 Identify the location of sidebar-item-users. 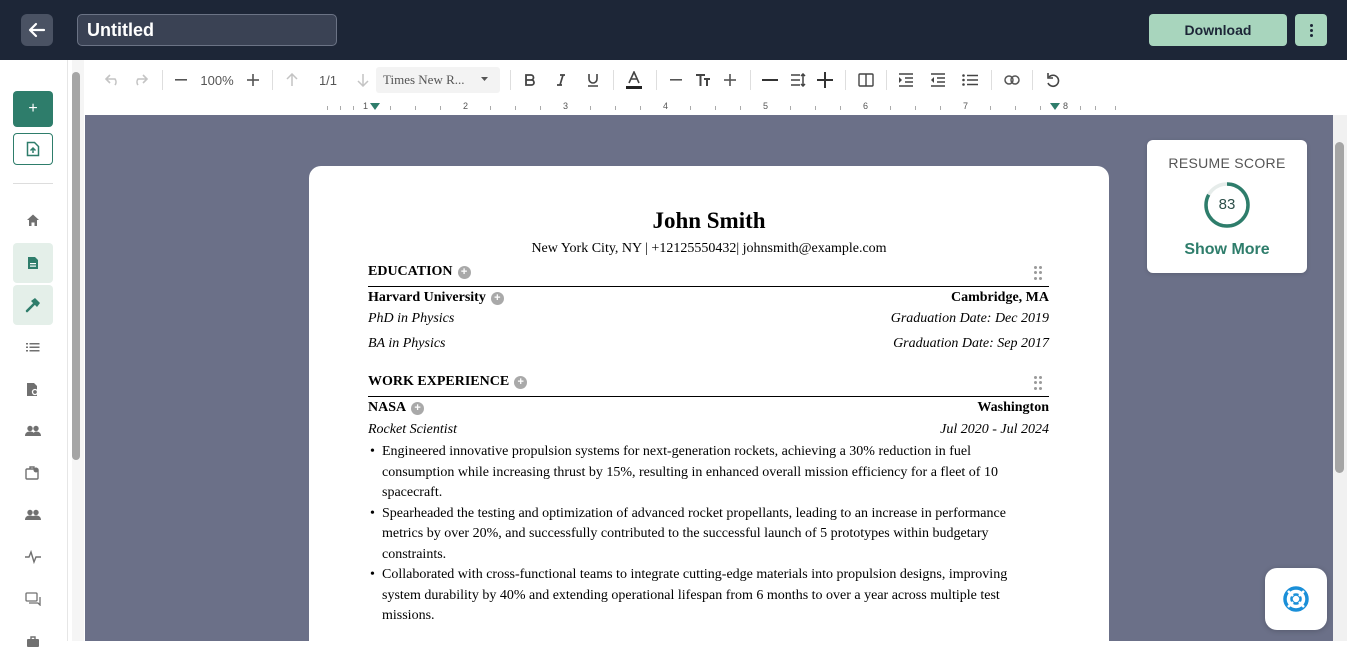
(33, 431).